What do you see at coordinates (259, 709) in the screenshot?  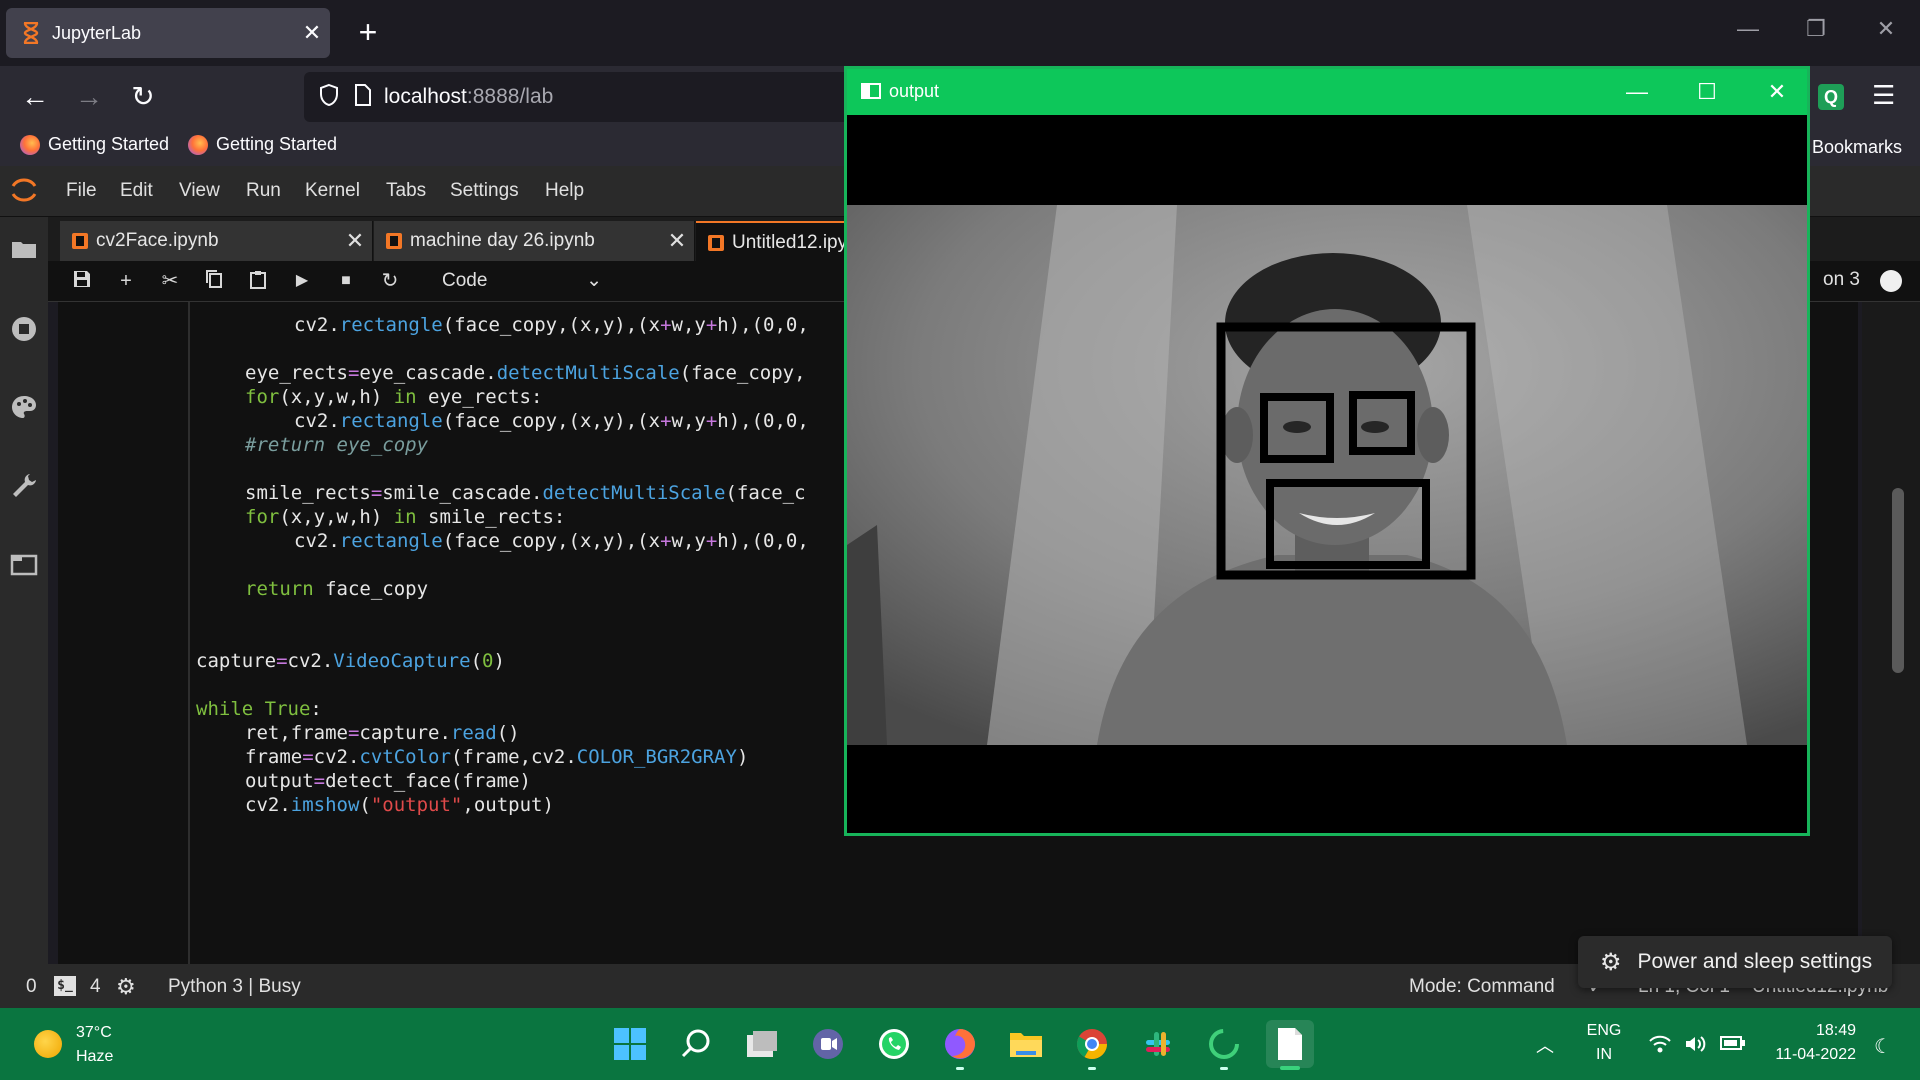 I see `code-line: while True:` at bounding box center [259, 709].